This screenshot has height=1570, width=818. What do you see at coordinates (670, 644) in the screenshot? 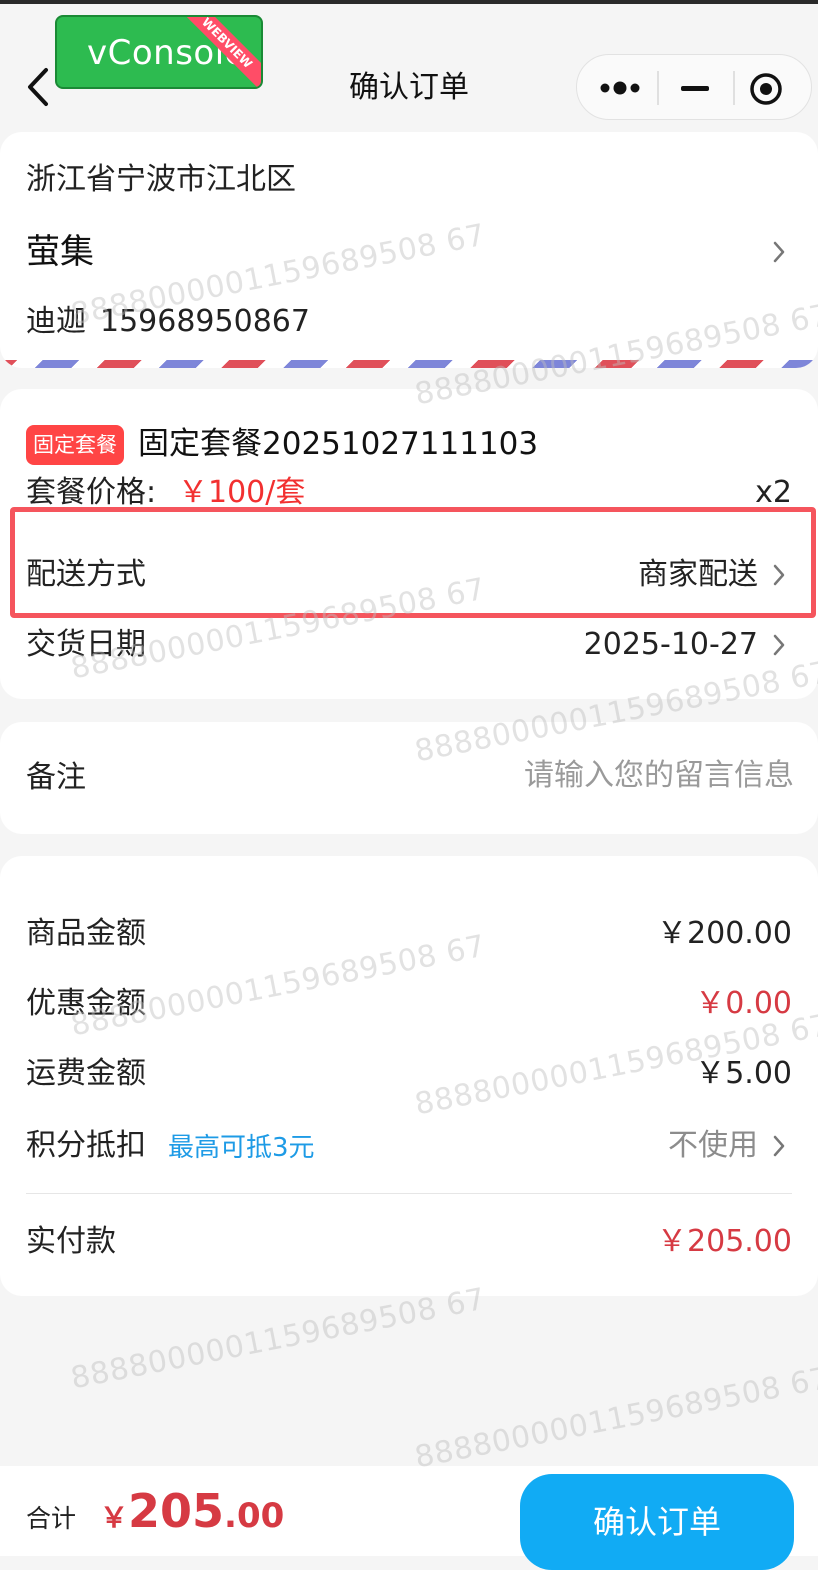
I see `delivery-date-value: 2025-10-27` at bounding box center [670, 644].